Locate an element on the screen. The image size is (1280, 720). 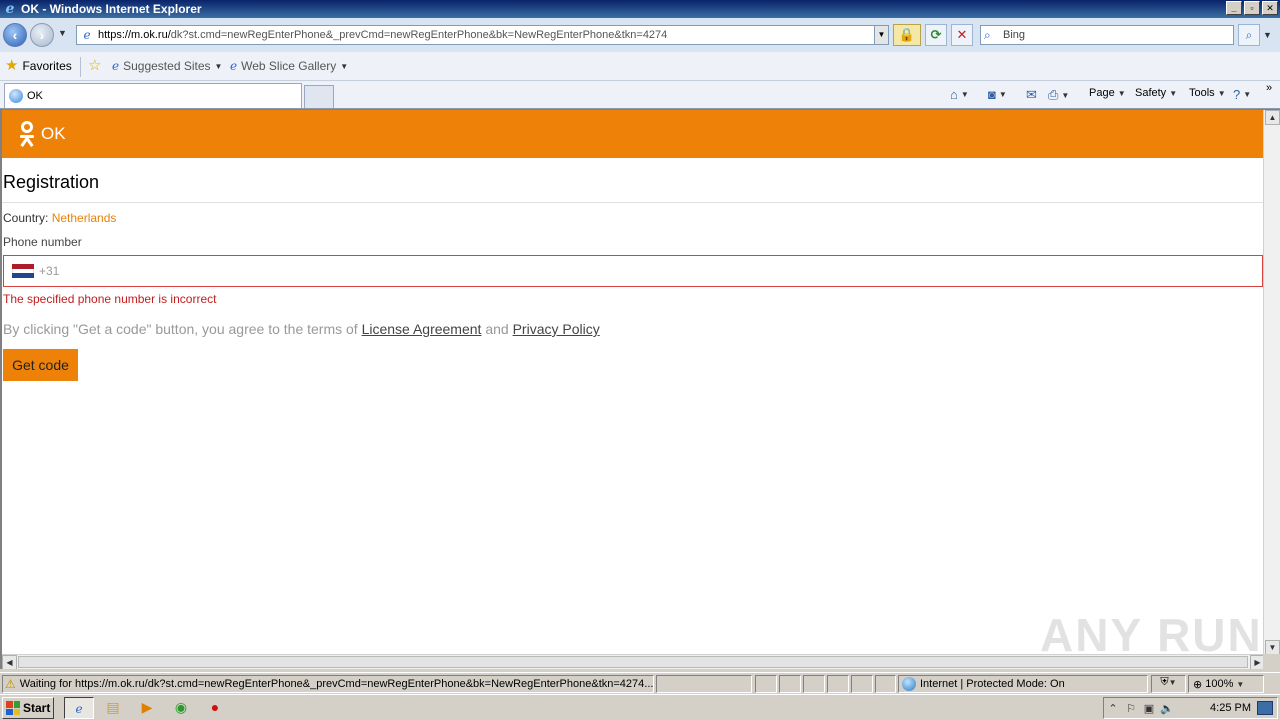
url-host: https://m.ok.ru/ is located at coordinates (134, 35).